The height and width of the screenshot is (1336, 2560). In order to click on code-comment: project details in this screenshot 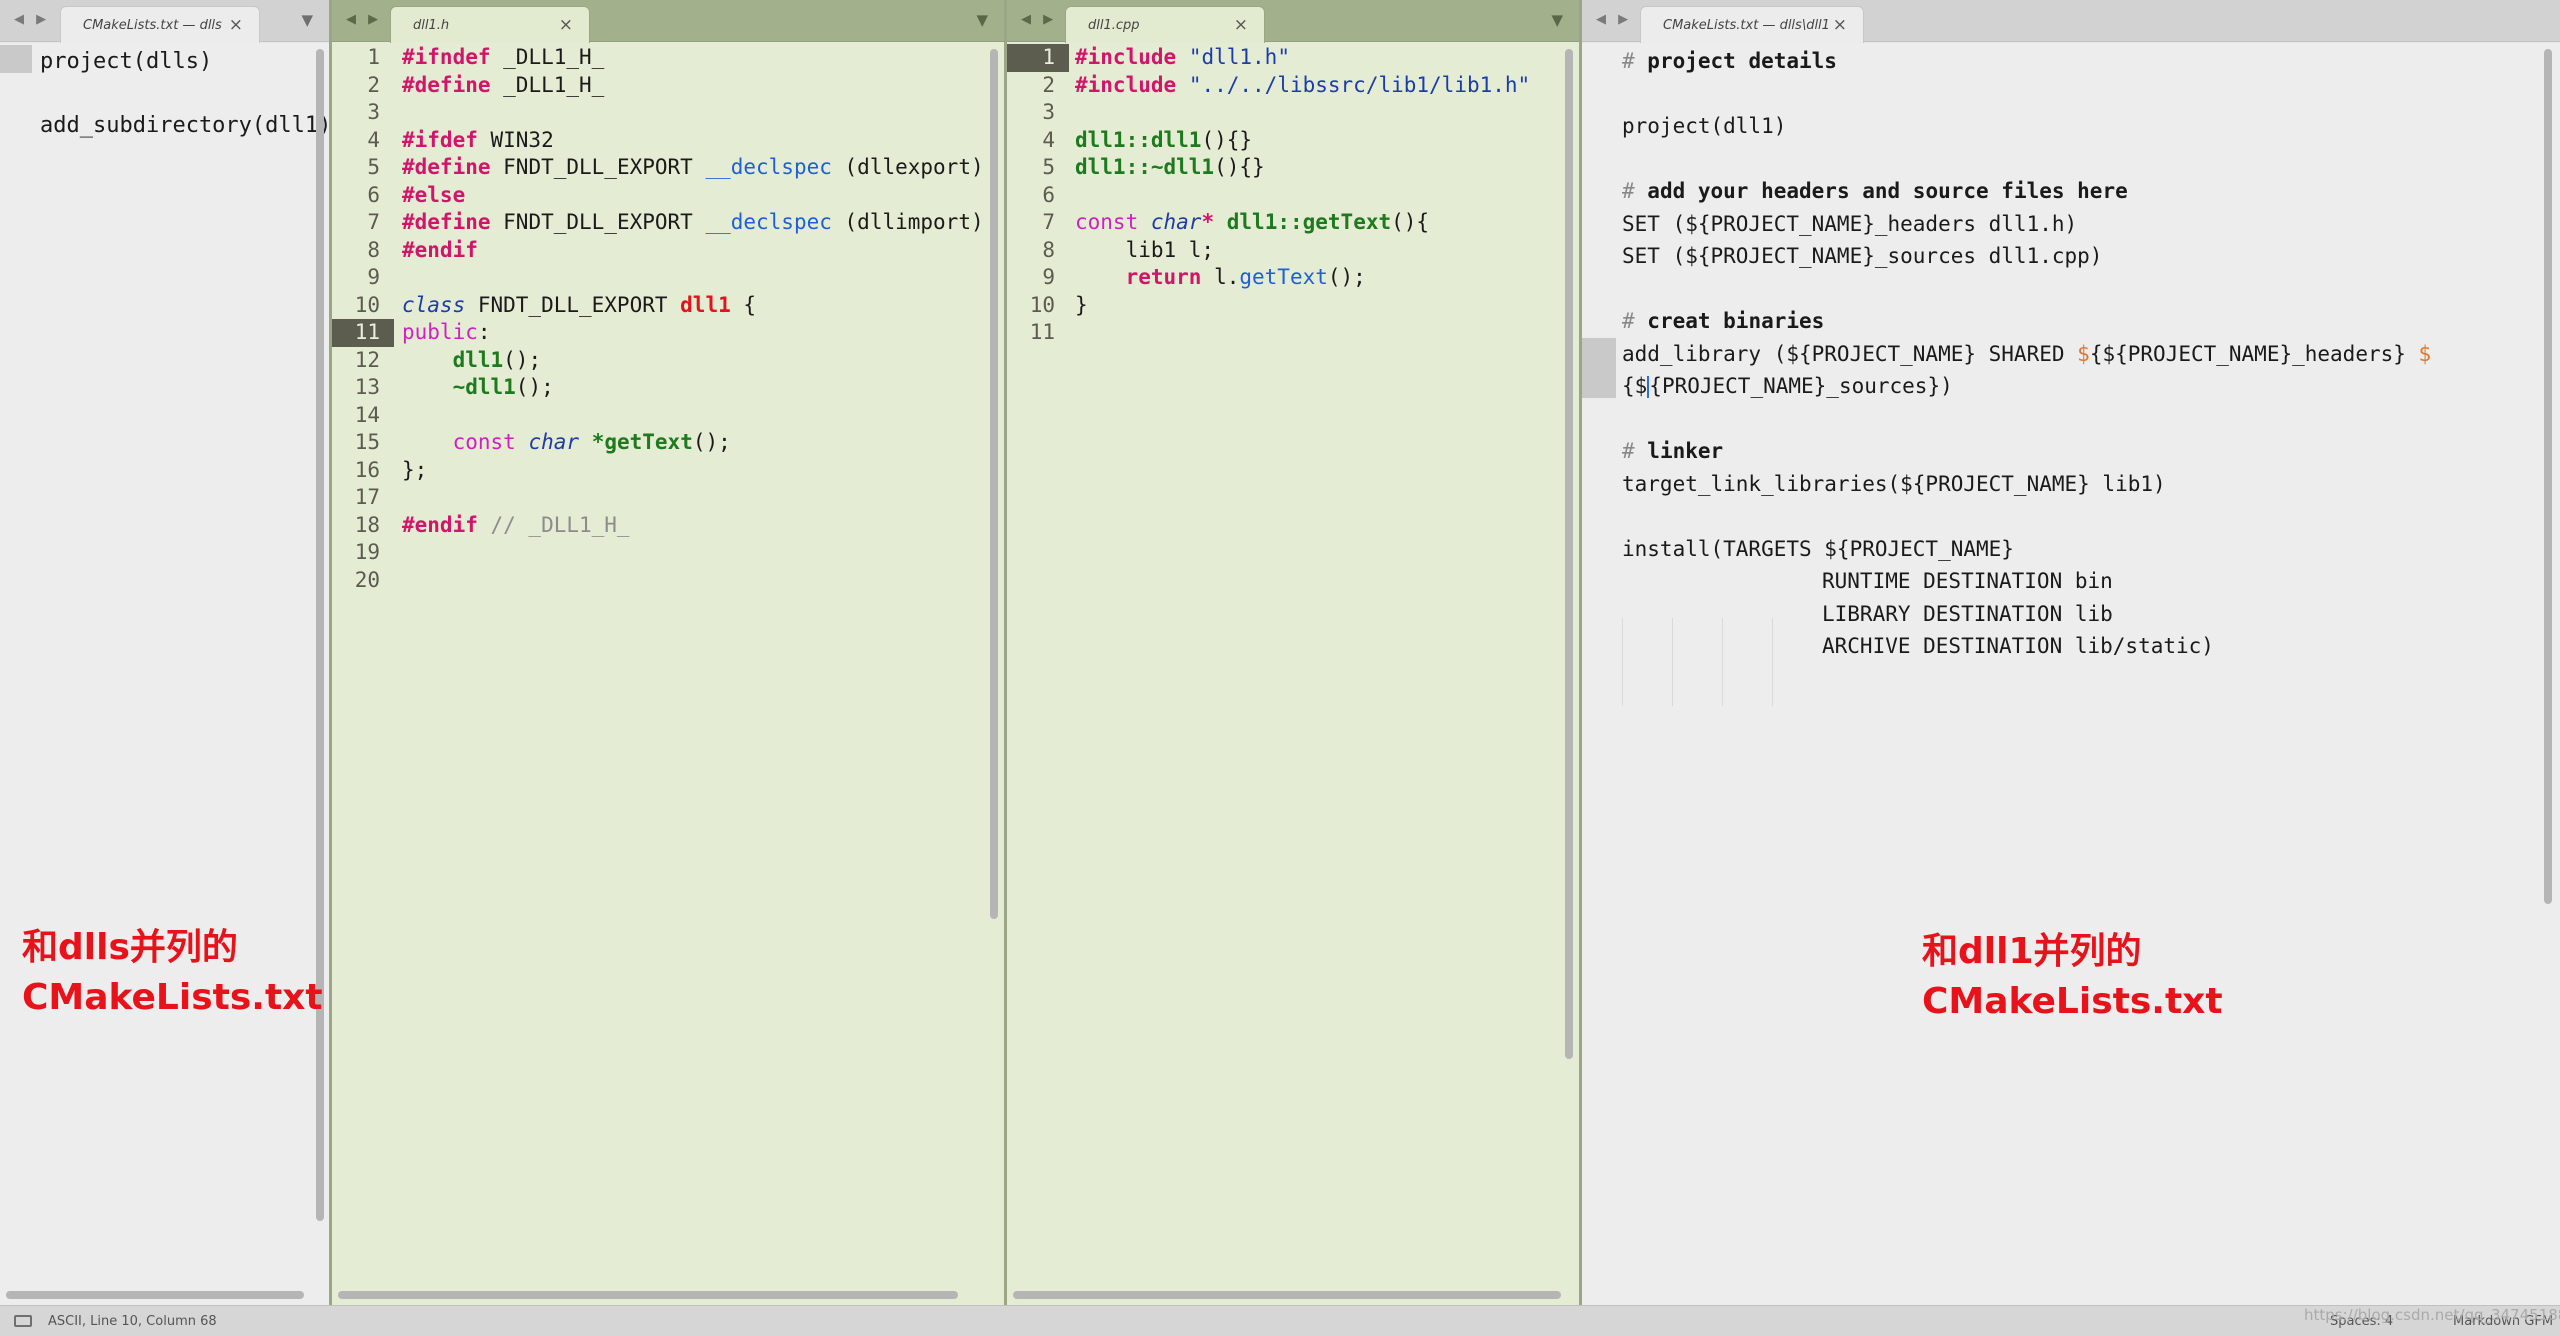, I will do `click(1742, 61)`.